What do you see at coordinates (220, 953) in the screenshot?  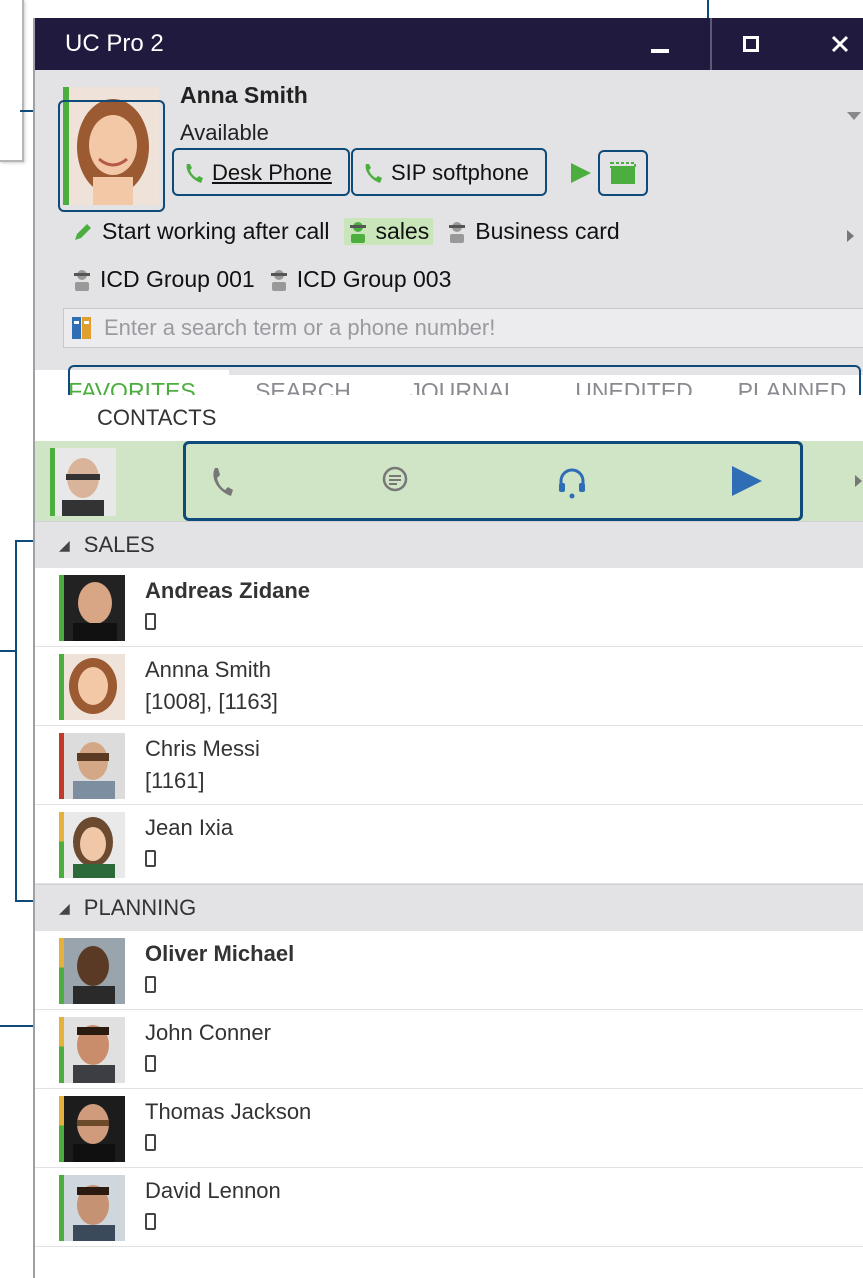 I see `contact-name: Oliver Michael` at bounding box center [220, 953].